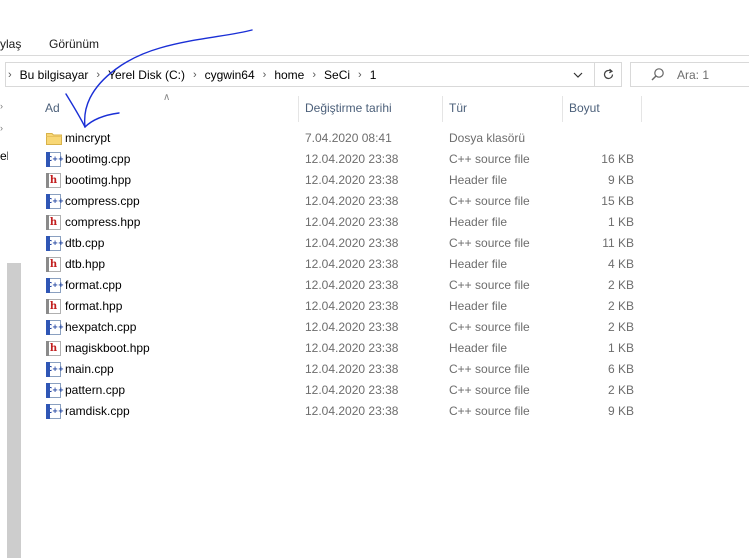 This screenshot has width=749, height=558. What do you see at coordinates (167, 97) in the screenshot?
I see `sort-ascending-icon: ∧` at bounding box center [167, 97].